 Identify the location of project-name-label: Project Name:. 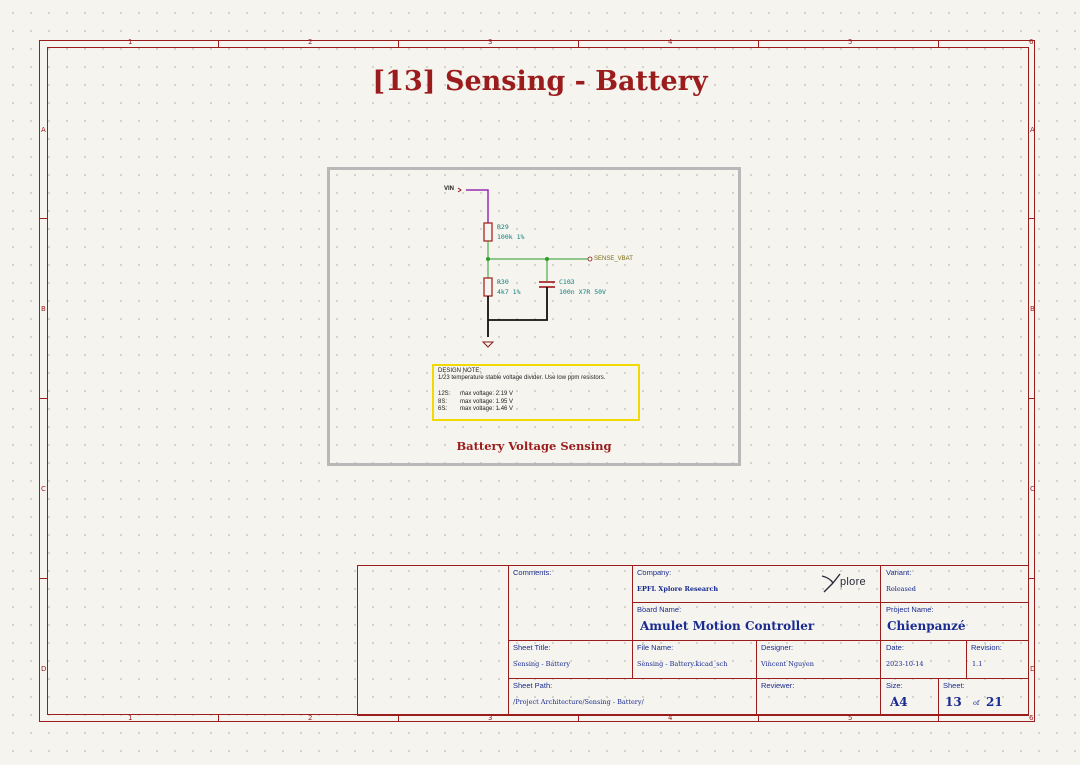
(910, 609).